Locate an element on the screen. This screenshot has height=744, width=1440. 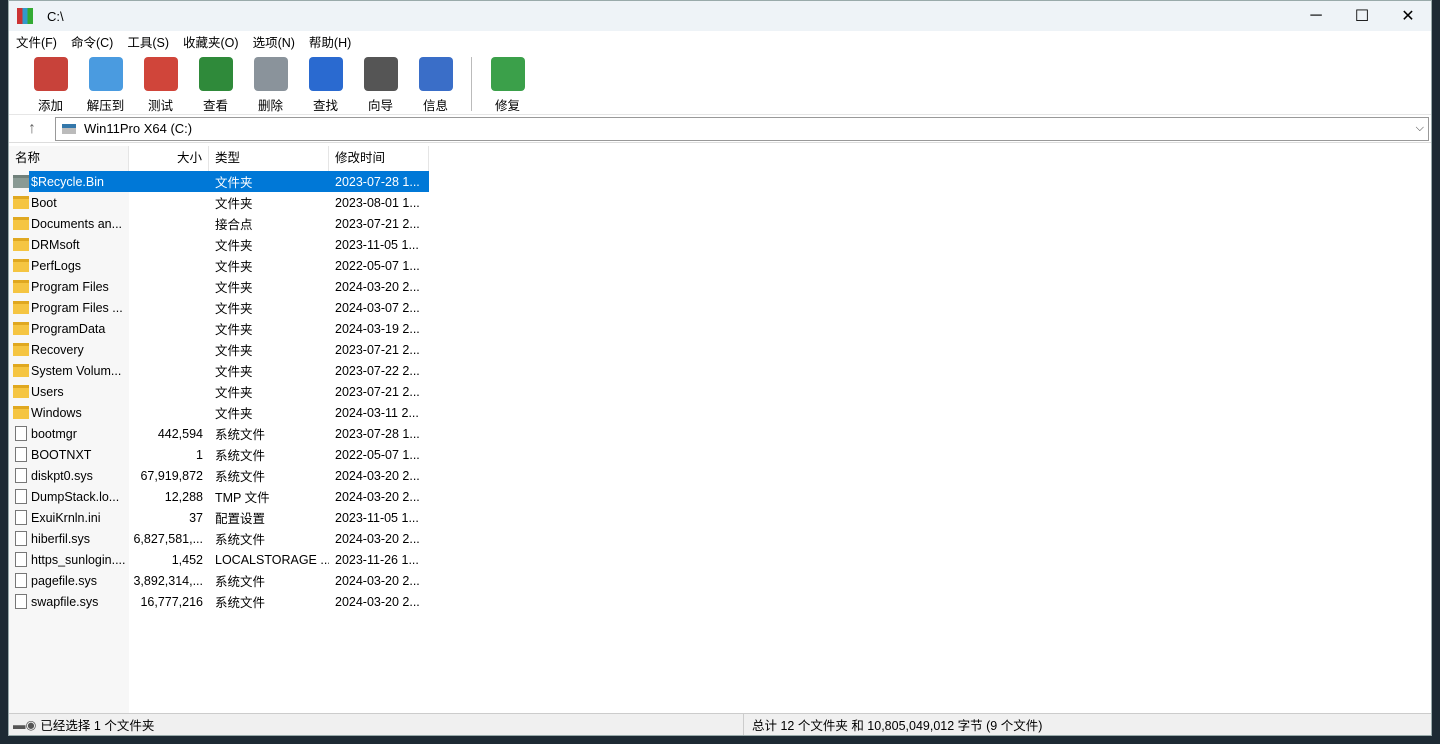
toolbar-button-0: 添加 is located at coordinates (50, 82).